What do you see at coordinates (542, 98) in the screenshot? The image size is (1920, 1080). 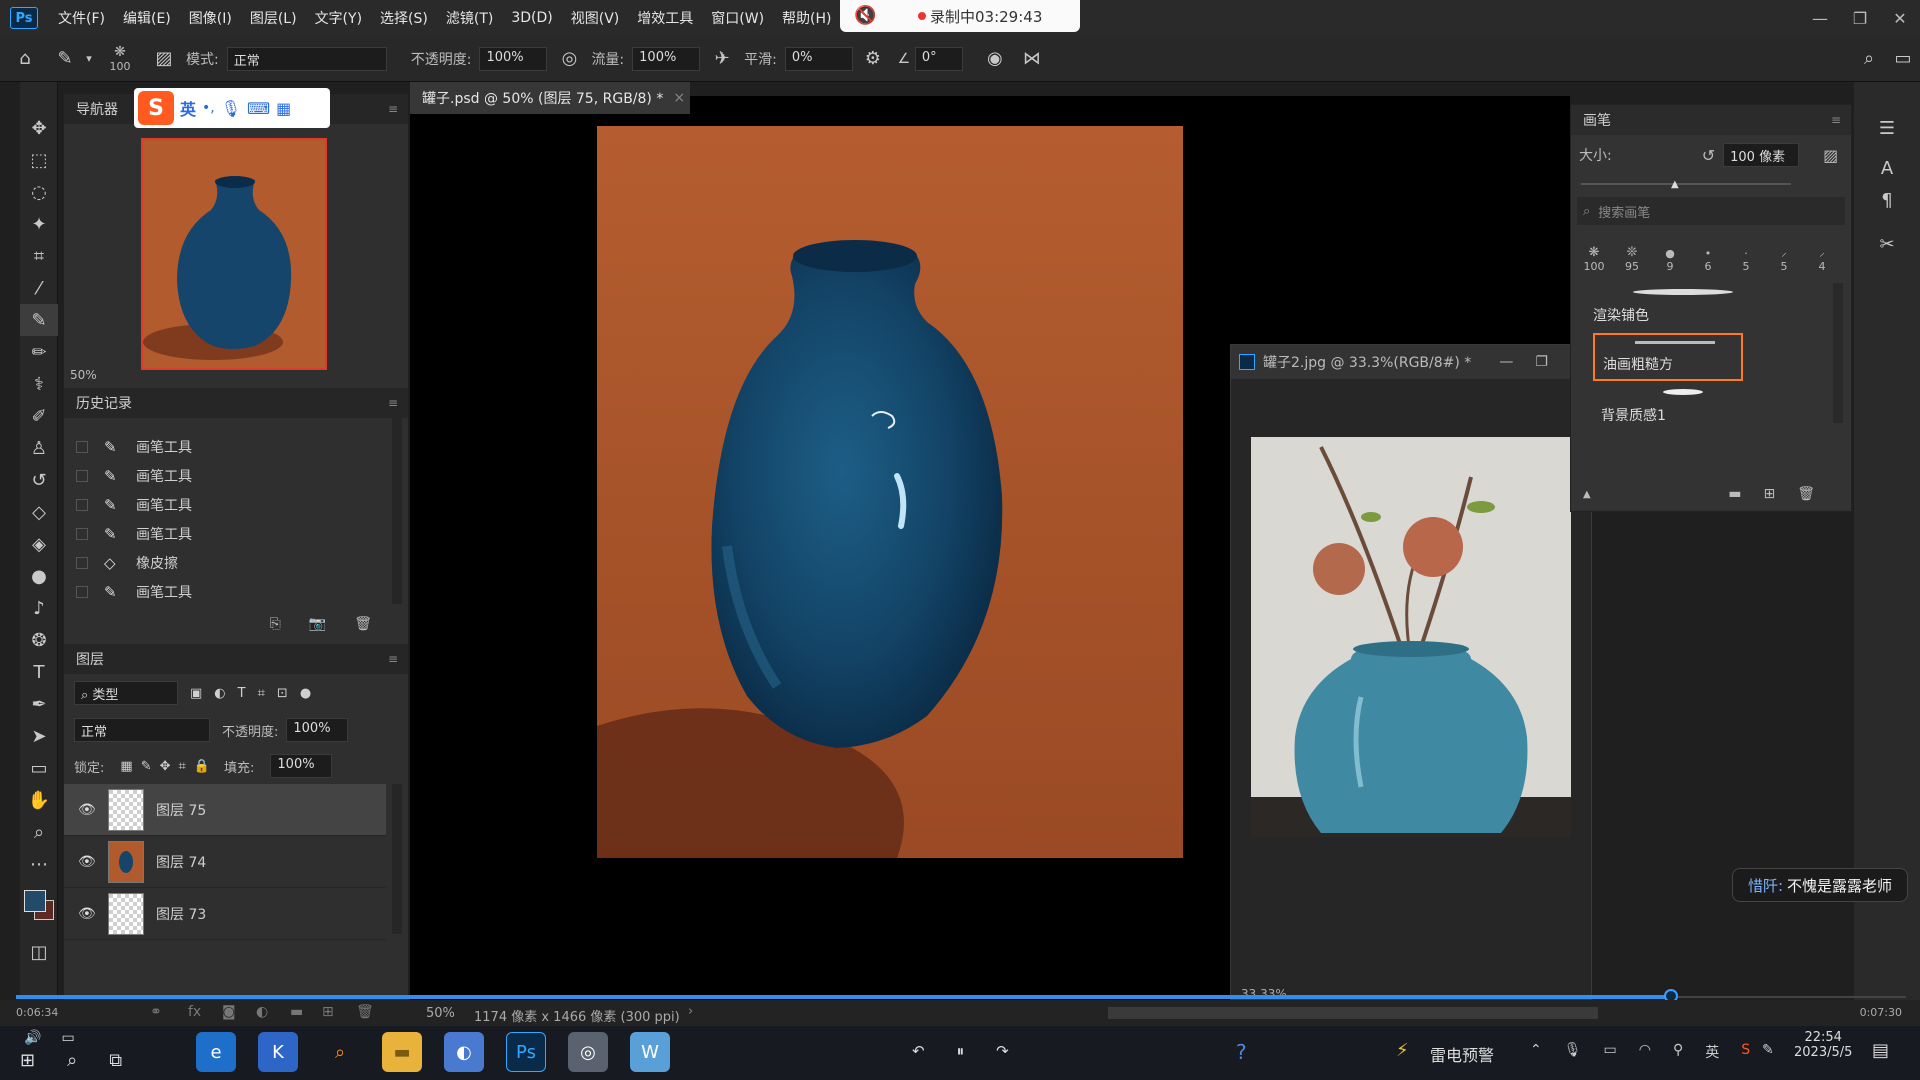 I see `document-tab-title: 罐子.psd @ 50% (图层 75, RGB/8) *` at bounding box center [542, 98].